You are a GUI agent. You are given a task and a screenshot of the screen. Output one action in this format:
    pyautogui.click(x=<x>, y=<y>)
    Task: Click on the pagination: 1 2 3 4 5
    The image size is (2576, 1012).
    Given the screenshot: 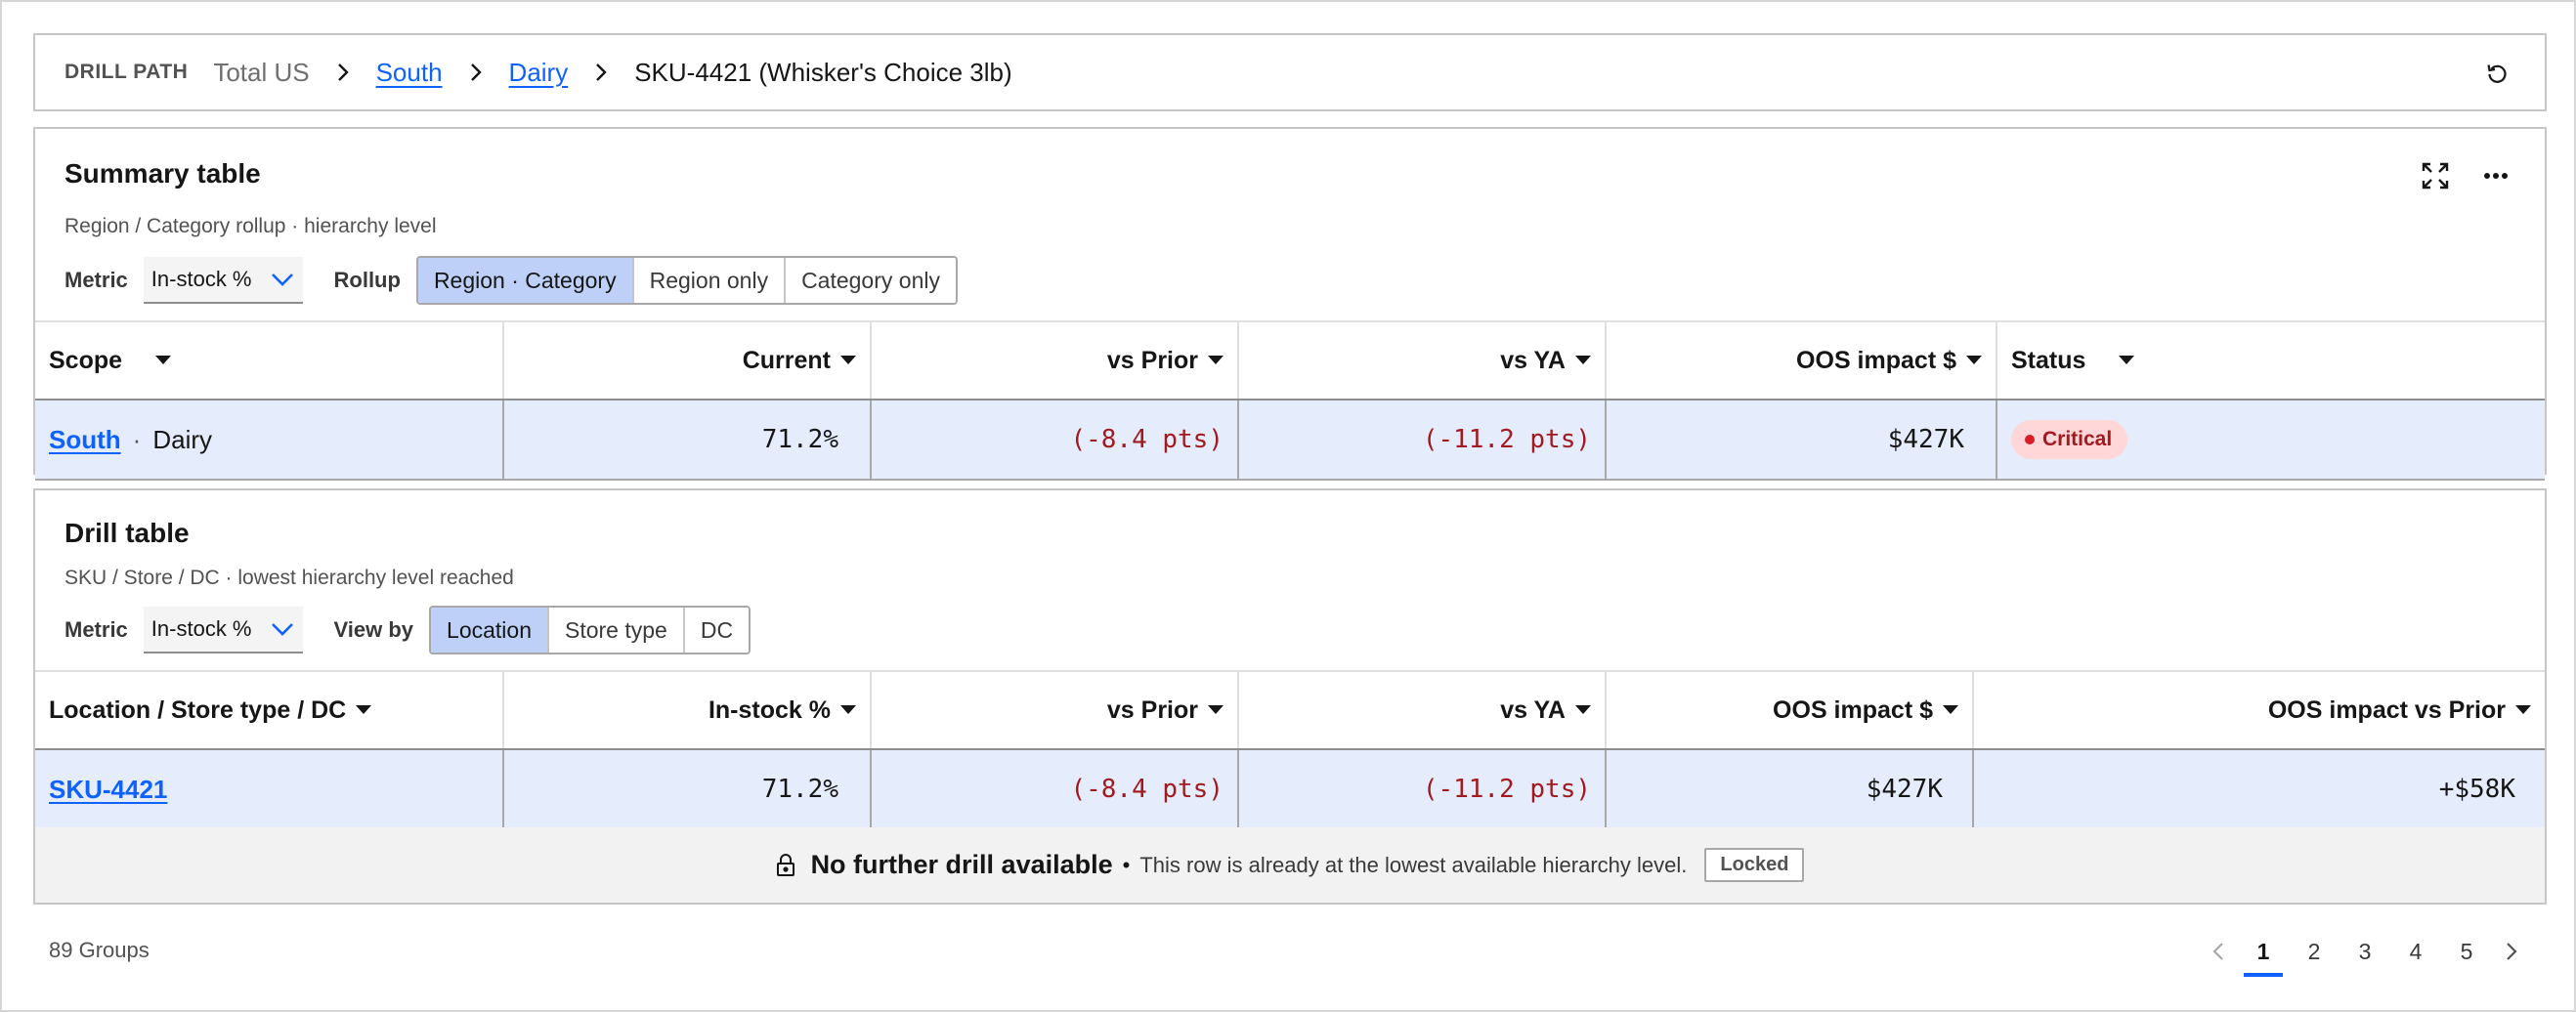 What is the action you would take?
    pyautogui.click(x=2365, y=954)
    